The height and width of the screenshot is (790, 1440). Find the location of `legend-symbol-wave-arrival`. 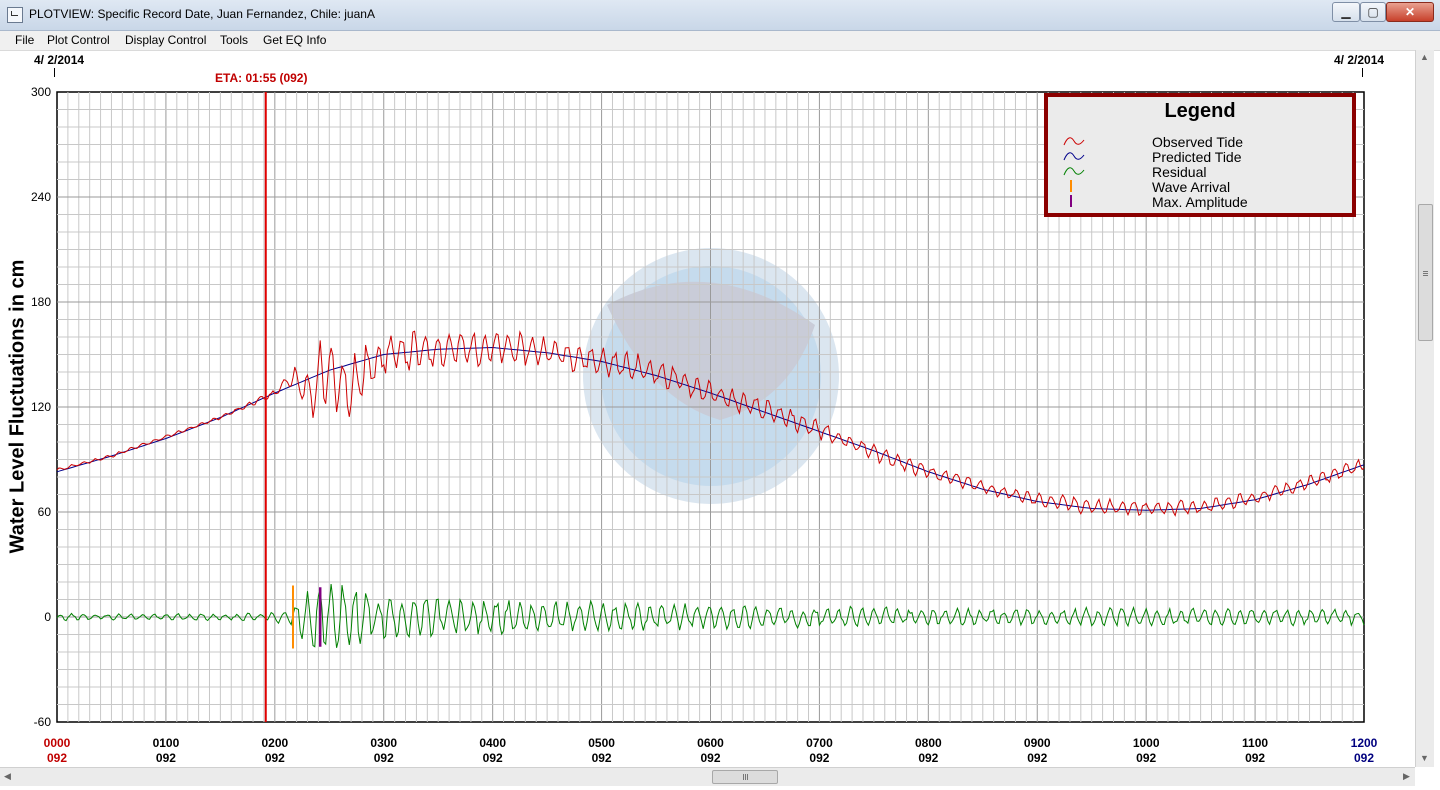

legend-symbol-wave-arrival is located at coordinates (1071, 186).